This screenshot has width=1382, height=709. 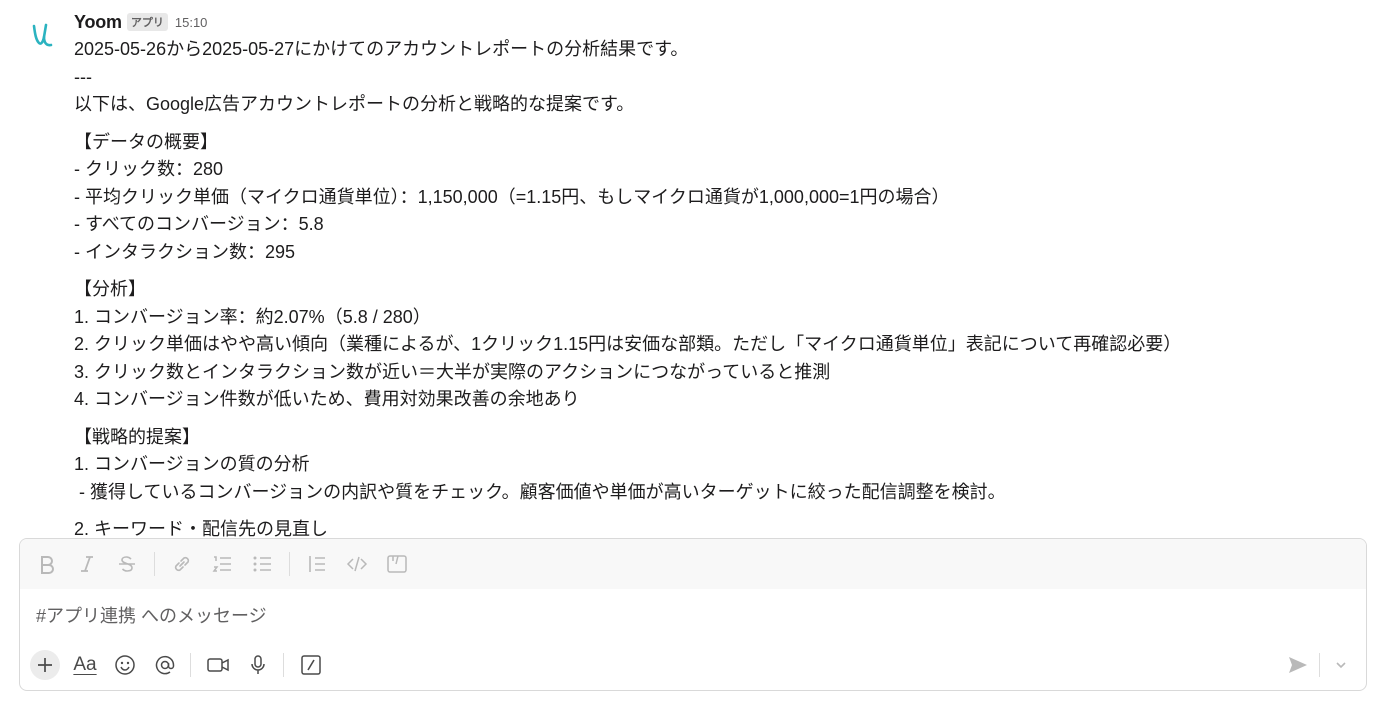 What do you see at coordinates (182, 564) in the screenshot?
I see `link-icon` at bounding box center [182, 564].